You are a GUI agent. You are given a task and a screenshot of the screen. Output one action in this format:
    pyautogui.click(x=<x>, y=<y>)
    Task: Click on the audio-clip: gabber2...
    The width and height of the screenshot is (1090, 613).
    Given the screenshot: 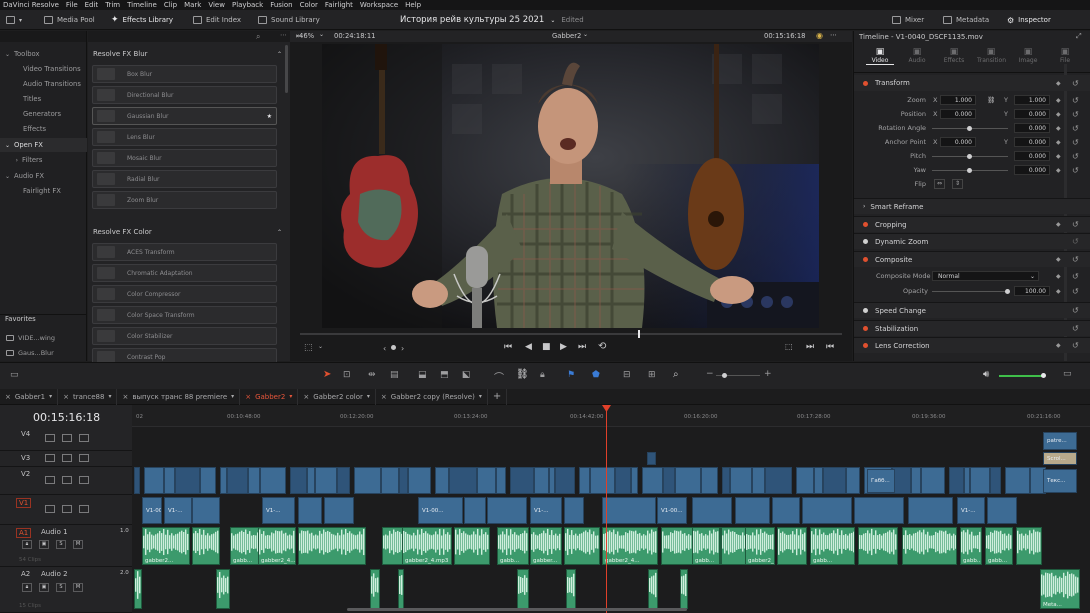 What is the action you would take?
    pyautogui.click(x=166, y=546)
    